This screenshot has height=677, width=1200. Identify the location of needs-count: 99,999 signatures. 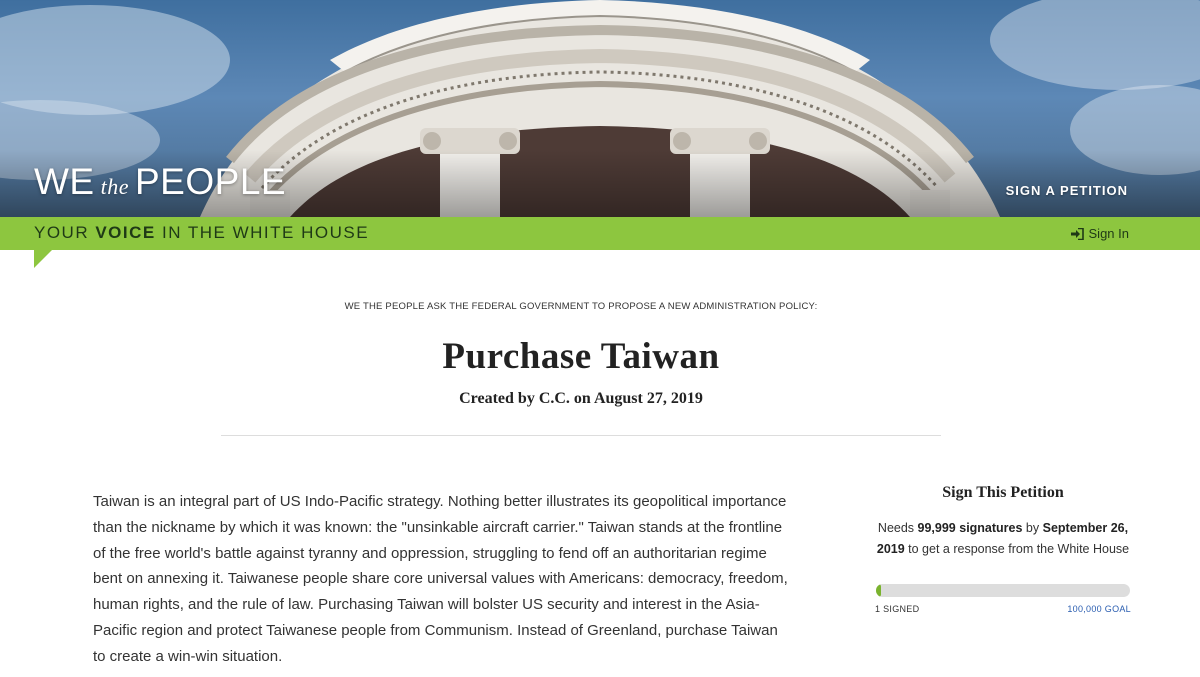
(970, 528).